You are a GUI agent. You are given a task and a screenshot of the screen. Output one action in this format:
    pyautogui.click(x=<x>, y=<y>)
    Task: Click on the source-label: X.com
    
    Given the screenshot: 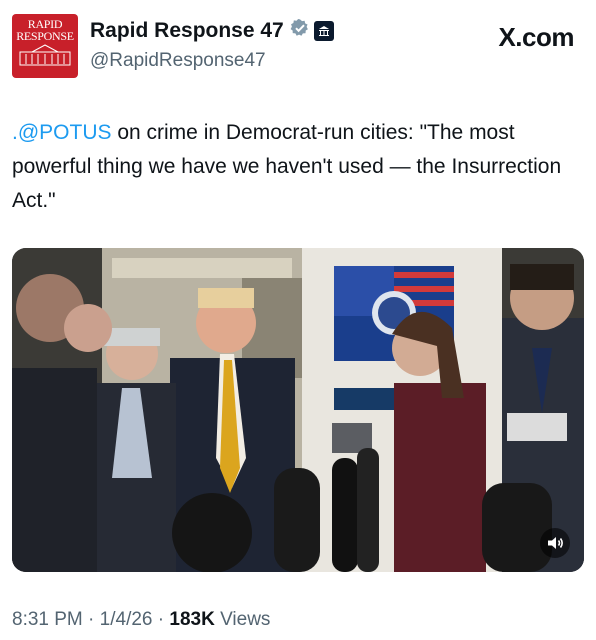 What is the action you would take?
    pyautogui.click(x=536, y=37)
    